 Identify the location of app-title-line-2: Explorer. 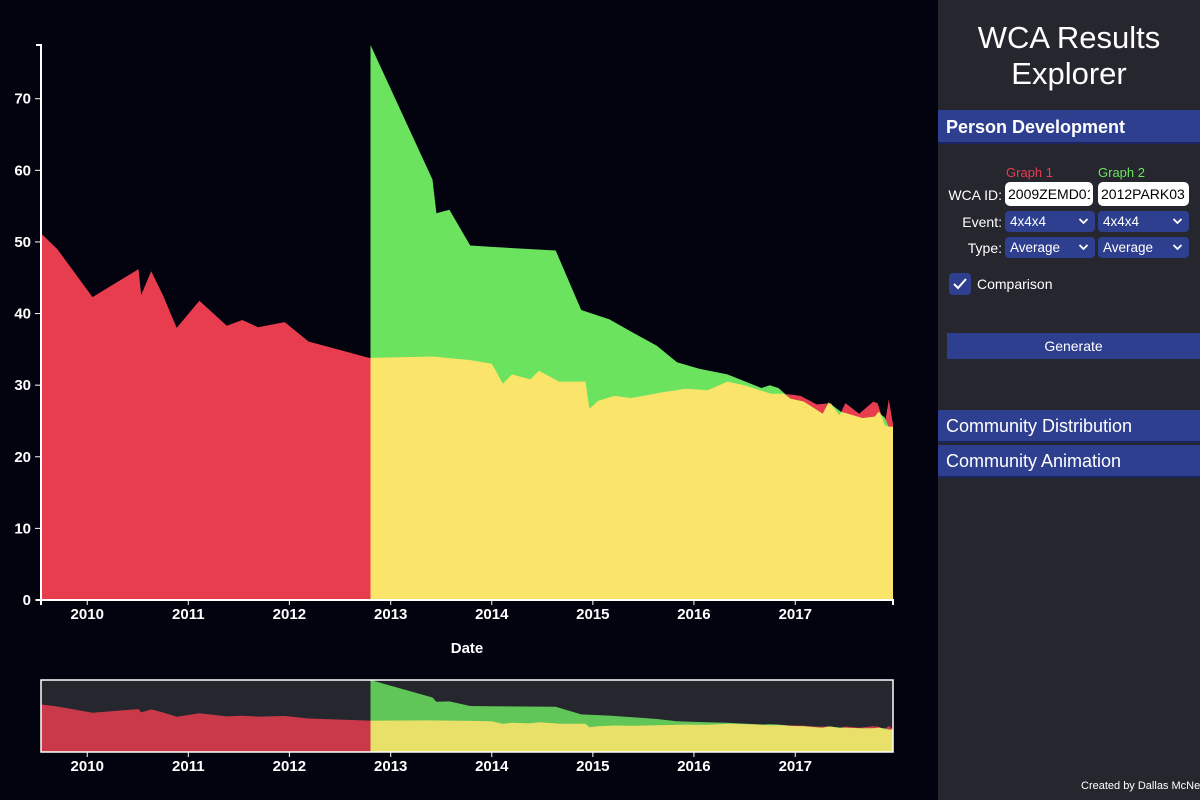
(1069, 73).